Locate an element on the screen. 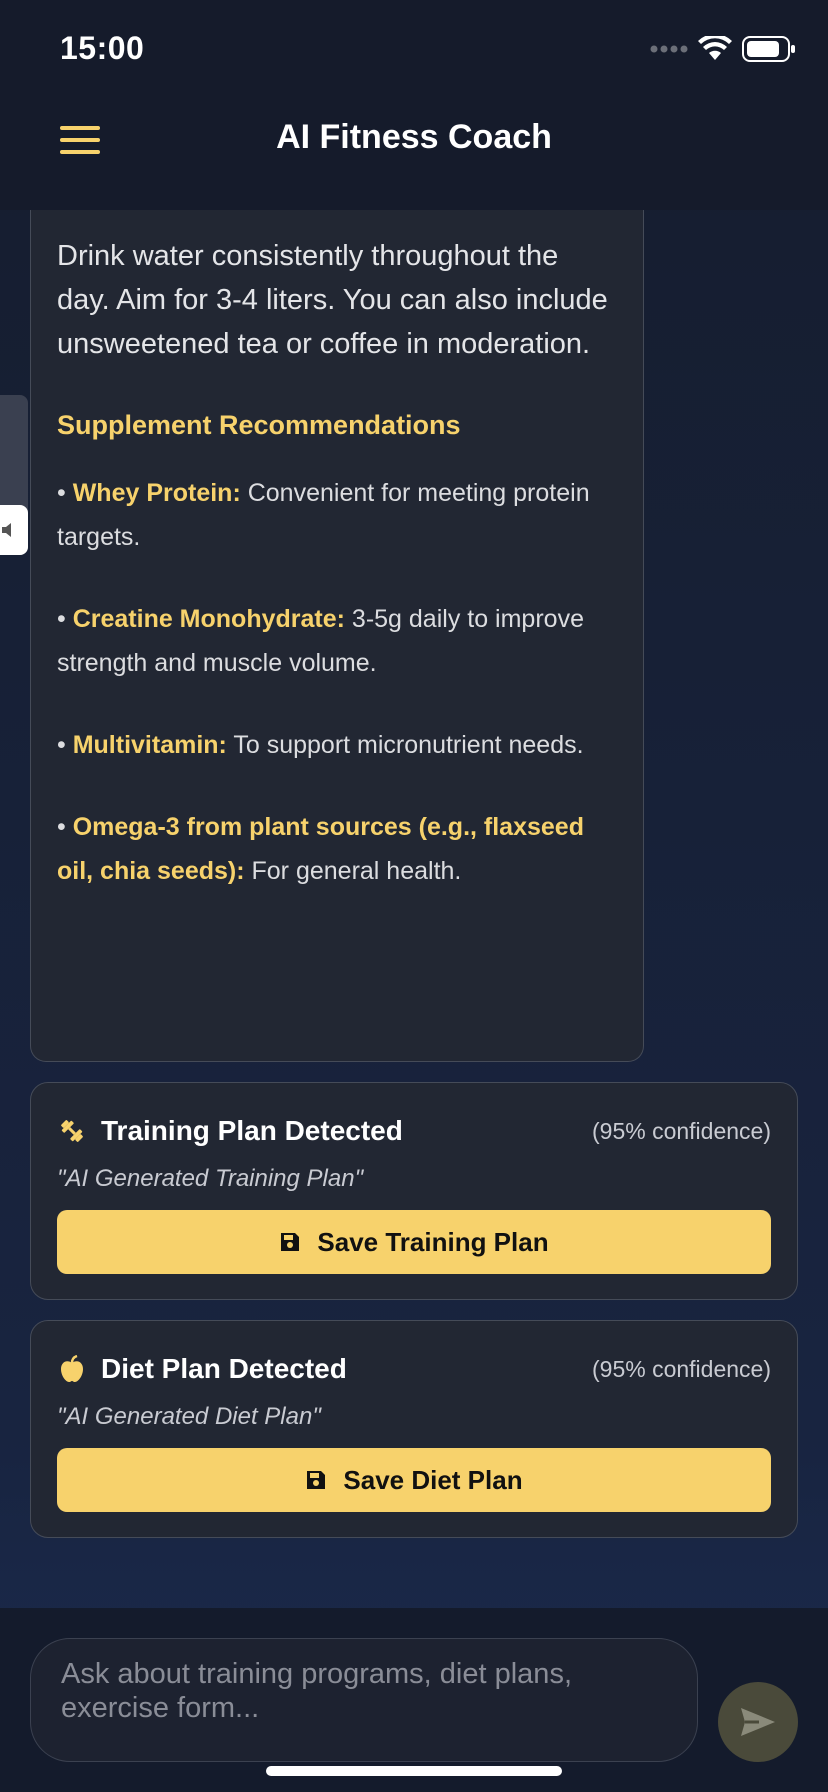 The image size is (828, 1792). training-plan-title: Training Plan Detected is located at coordinates (252, 1130).